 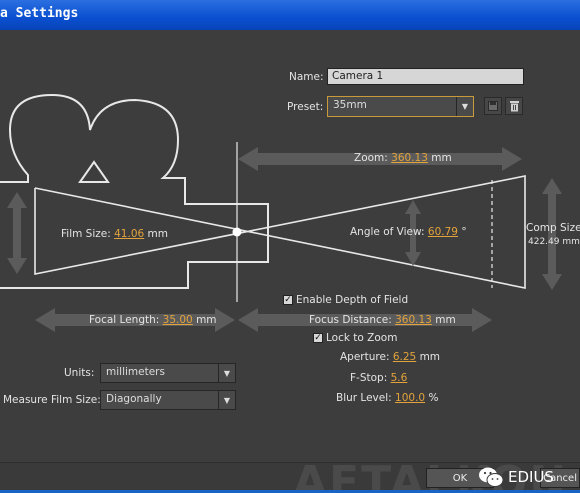 I want to click on focal-length-unit: mm, so click(x=206, y=320).